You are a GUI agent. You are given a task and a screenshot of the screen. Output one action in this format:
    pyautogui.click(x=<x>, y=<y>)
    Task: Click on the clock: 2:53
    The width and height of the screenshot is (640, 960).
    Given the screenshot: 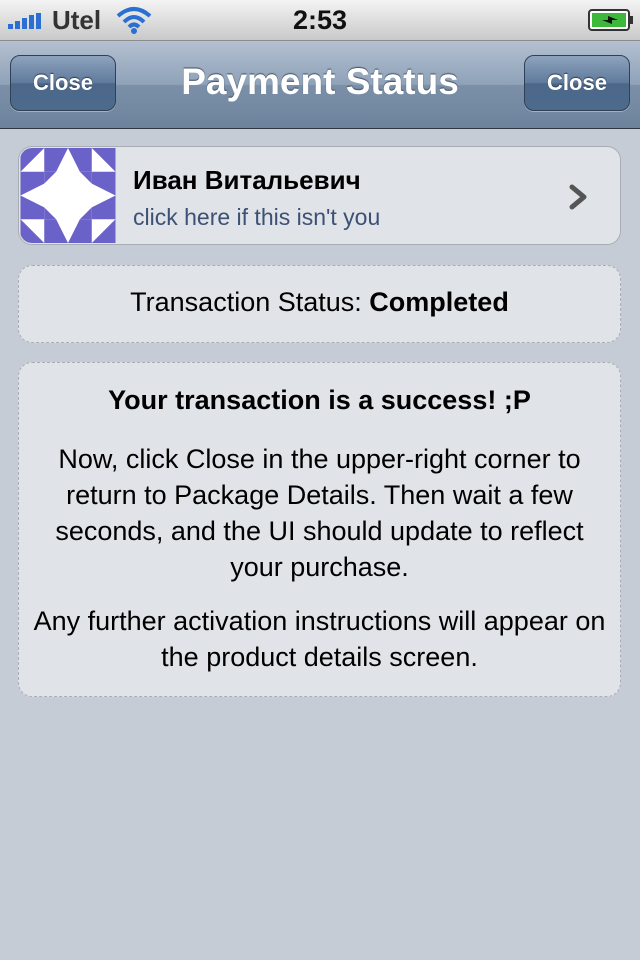 What is the action you would take?
    pyautogui.click(x=320, y=20)
    